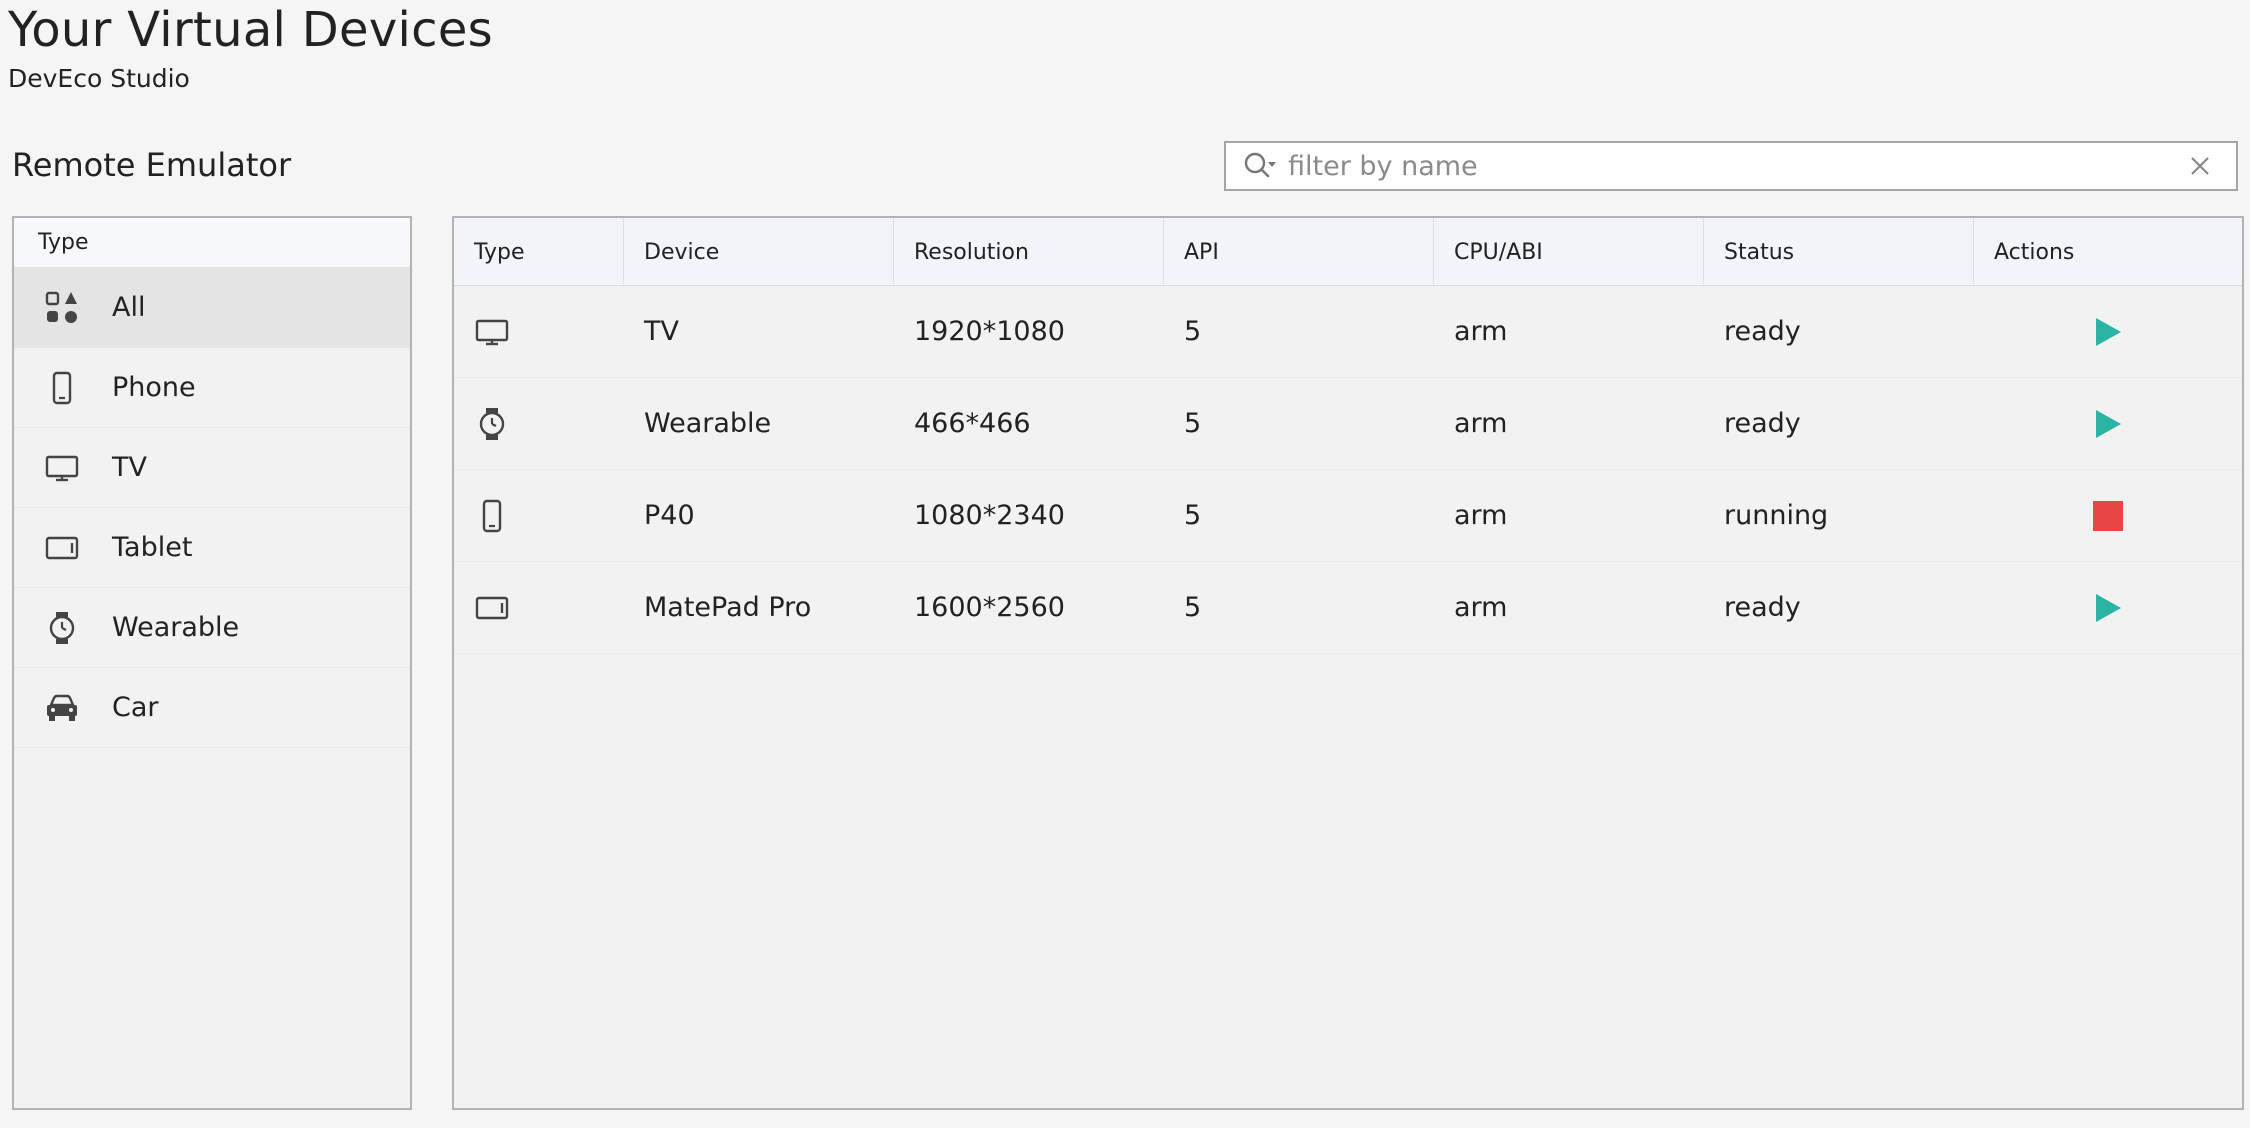  I want to click on stop-button, so click(2108, 516).